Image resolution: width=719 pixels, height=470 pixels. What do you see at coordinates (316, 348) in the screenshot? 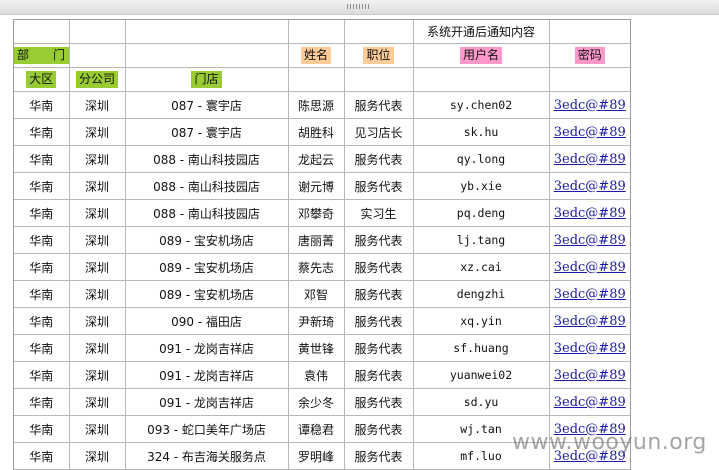
I see `name-cell: 黄世锋` at bounding box center [316, 348].